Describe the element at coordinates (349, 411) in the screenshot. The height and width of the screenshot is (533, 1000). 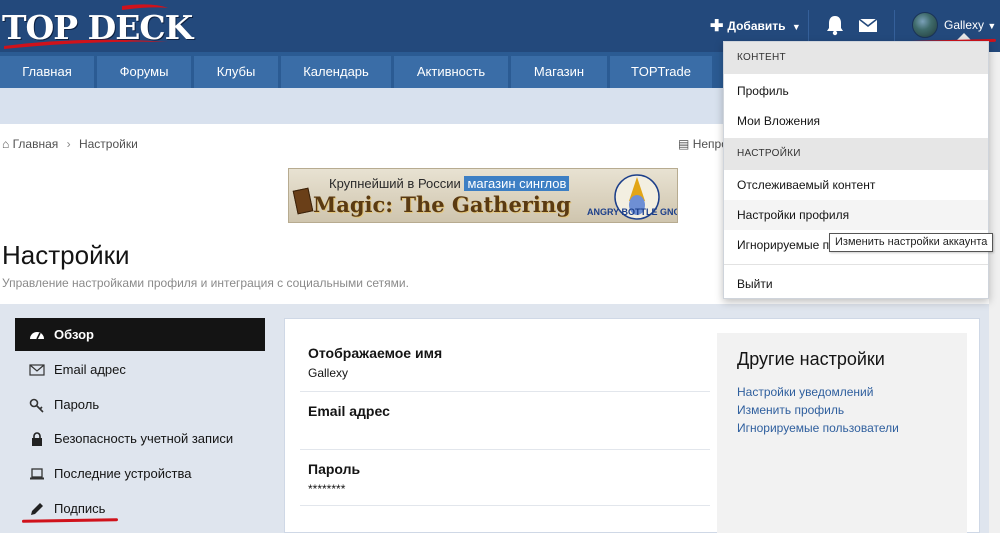
I see `field-label: Email адрес` at that location.